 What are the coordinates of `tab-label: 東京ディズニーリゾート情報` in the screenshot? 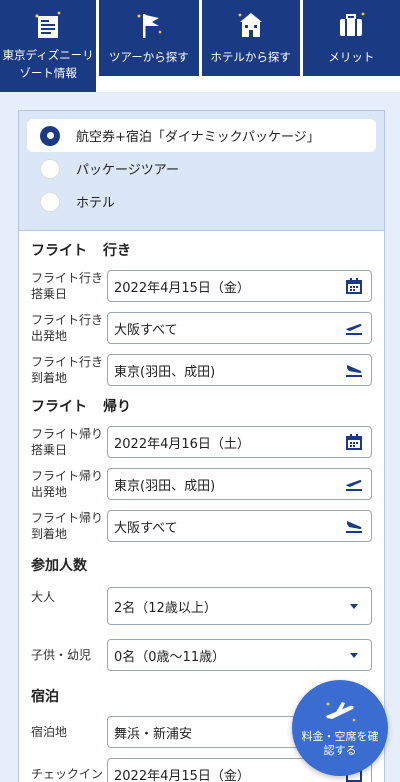 It's located at (48, 64).